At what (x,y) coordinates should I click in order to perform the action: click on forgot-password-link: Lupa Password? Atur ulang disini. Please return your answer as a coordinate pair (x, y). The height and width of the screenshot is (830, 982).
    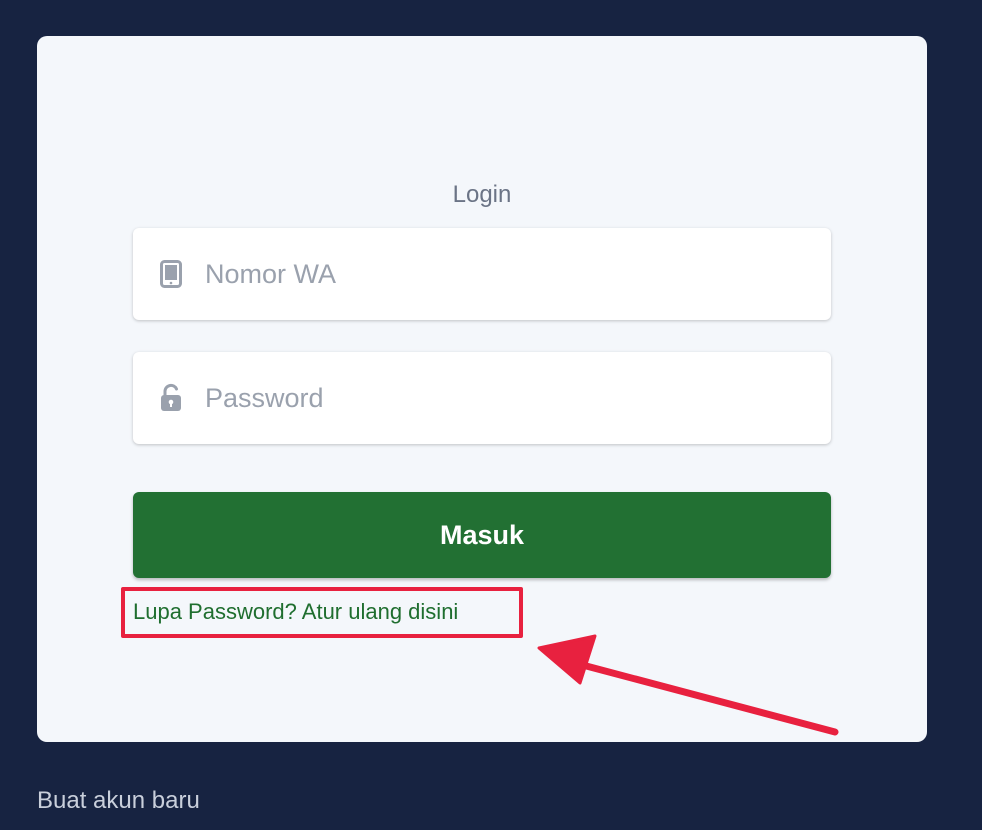
    Looking at the image, I should click on (295, 612).